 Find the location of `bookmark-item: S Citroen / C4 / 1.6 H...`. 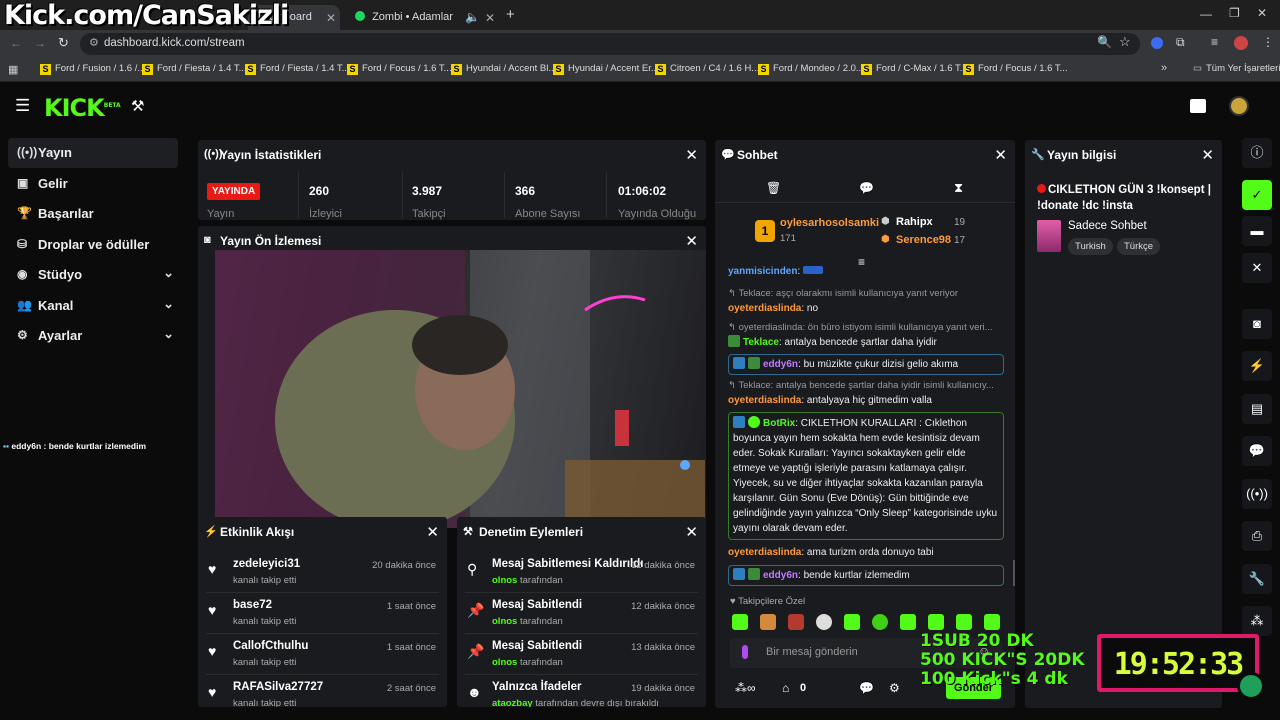

bookmark-item: S Citroen / C4 / 1.6 H... is located at coordinates (707, 69).